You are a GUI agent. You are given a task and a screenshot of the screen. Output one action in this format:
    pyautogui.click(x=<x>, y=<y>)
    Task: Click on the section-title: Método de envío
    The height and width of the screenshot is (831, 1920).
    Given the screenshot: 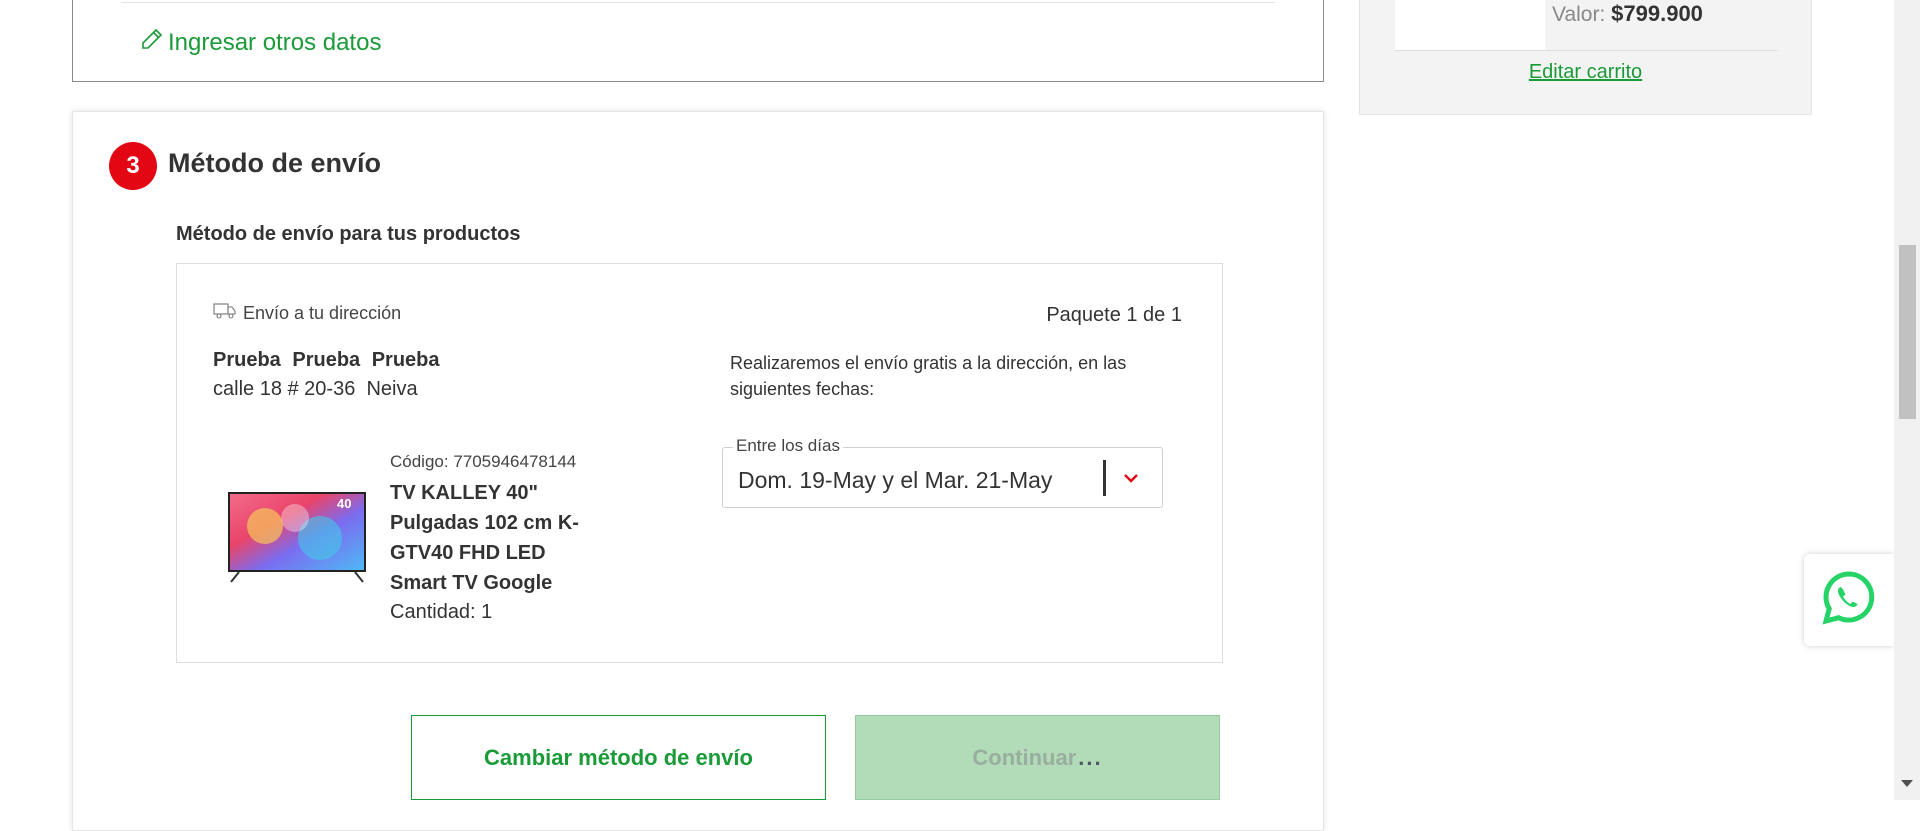 What is the action you would take?
    pyautogui.click(x=275, y=163)
    